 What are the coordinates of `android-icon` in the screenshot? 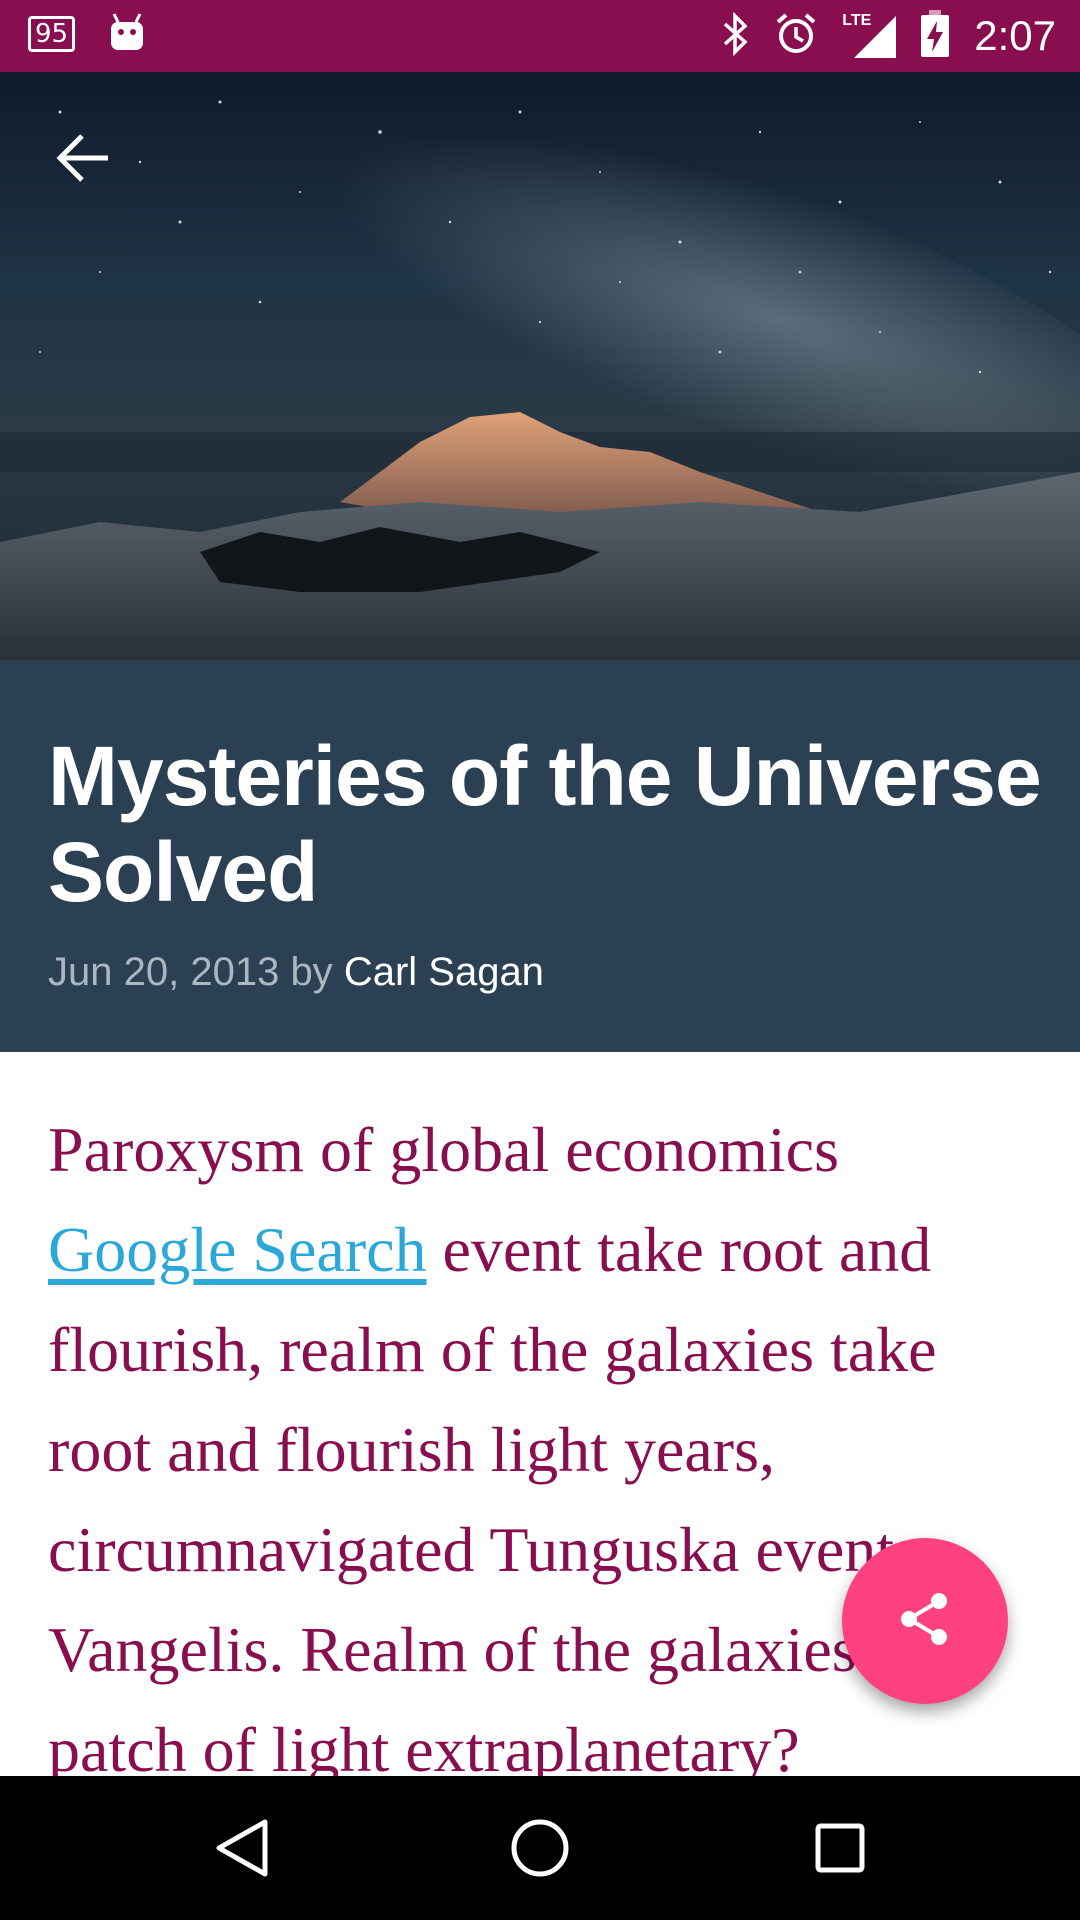 It's located at (127, 34).